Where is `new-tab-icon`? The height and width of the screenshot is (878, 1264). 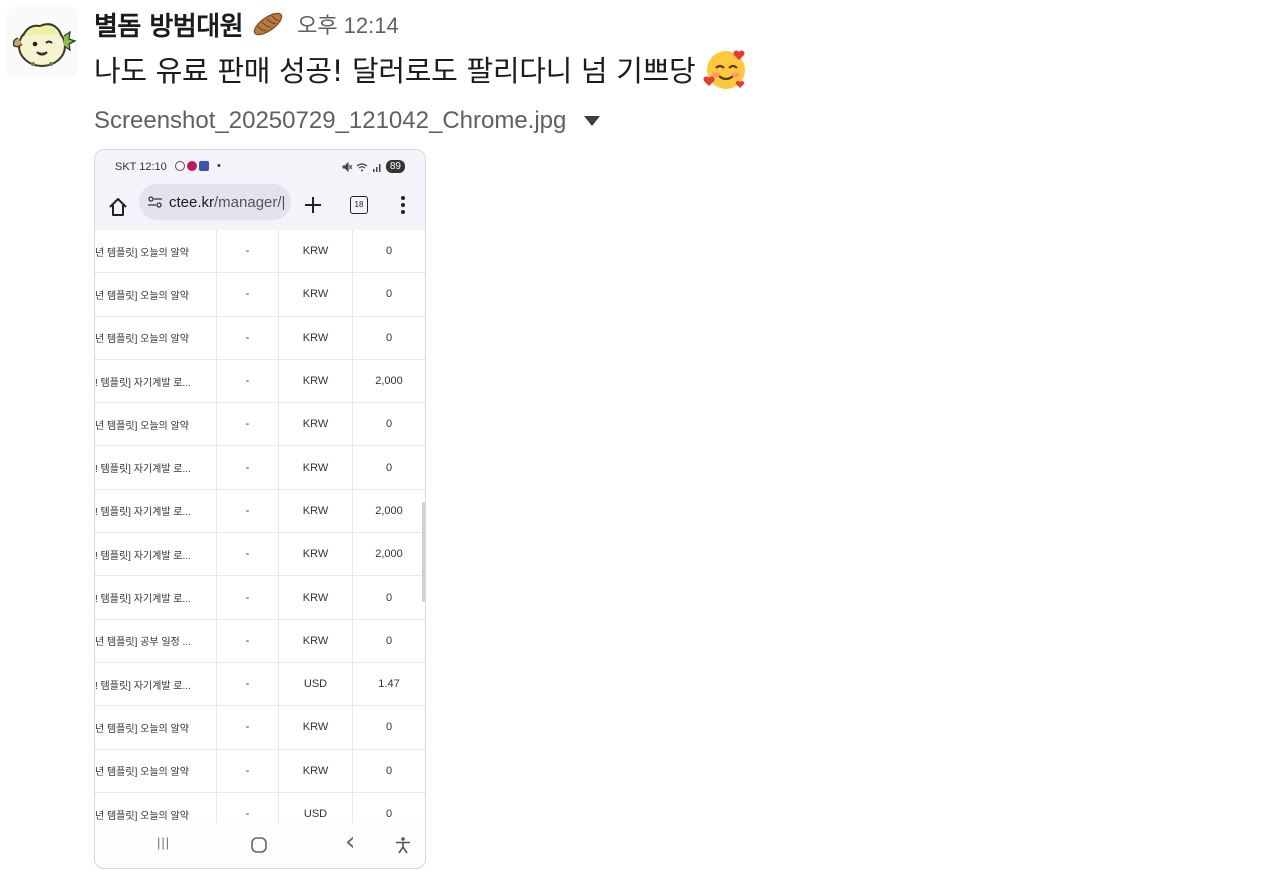 new-tab-icon is located at coordinates (313, 205).